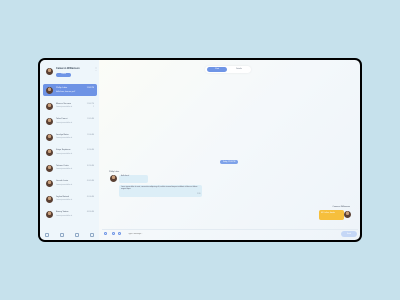  What do you see at coordinates (68, 68) in the screenshot?
I see `profile-name: Cameron Williamson` at bounding box center [68, 68].